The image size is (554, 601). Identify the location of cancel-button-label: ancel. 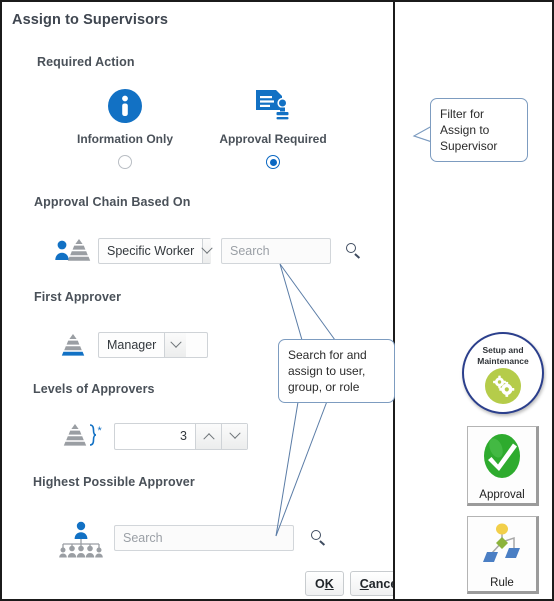
(380, 583).